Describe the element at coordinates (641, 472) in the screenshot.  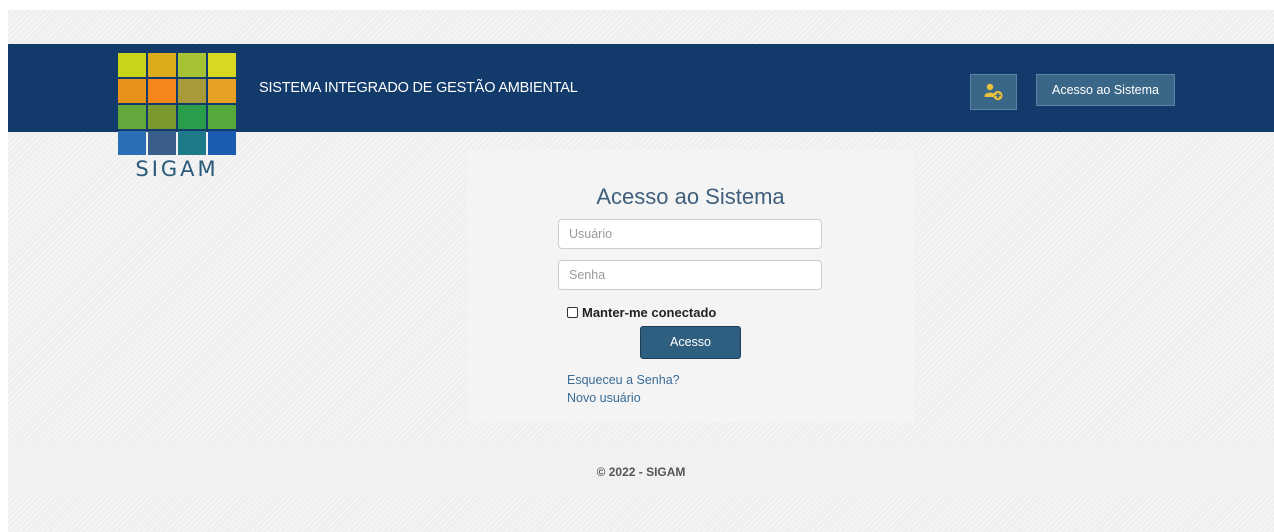
I see `footer-copyright: © 2022 - SIGAM` at that location.